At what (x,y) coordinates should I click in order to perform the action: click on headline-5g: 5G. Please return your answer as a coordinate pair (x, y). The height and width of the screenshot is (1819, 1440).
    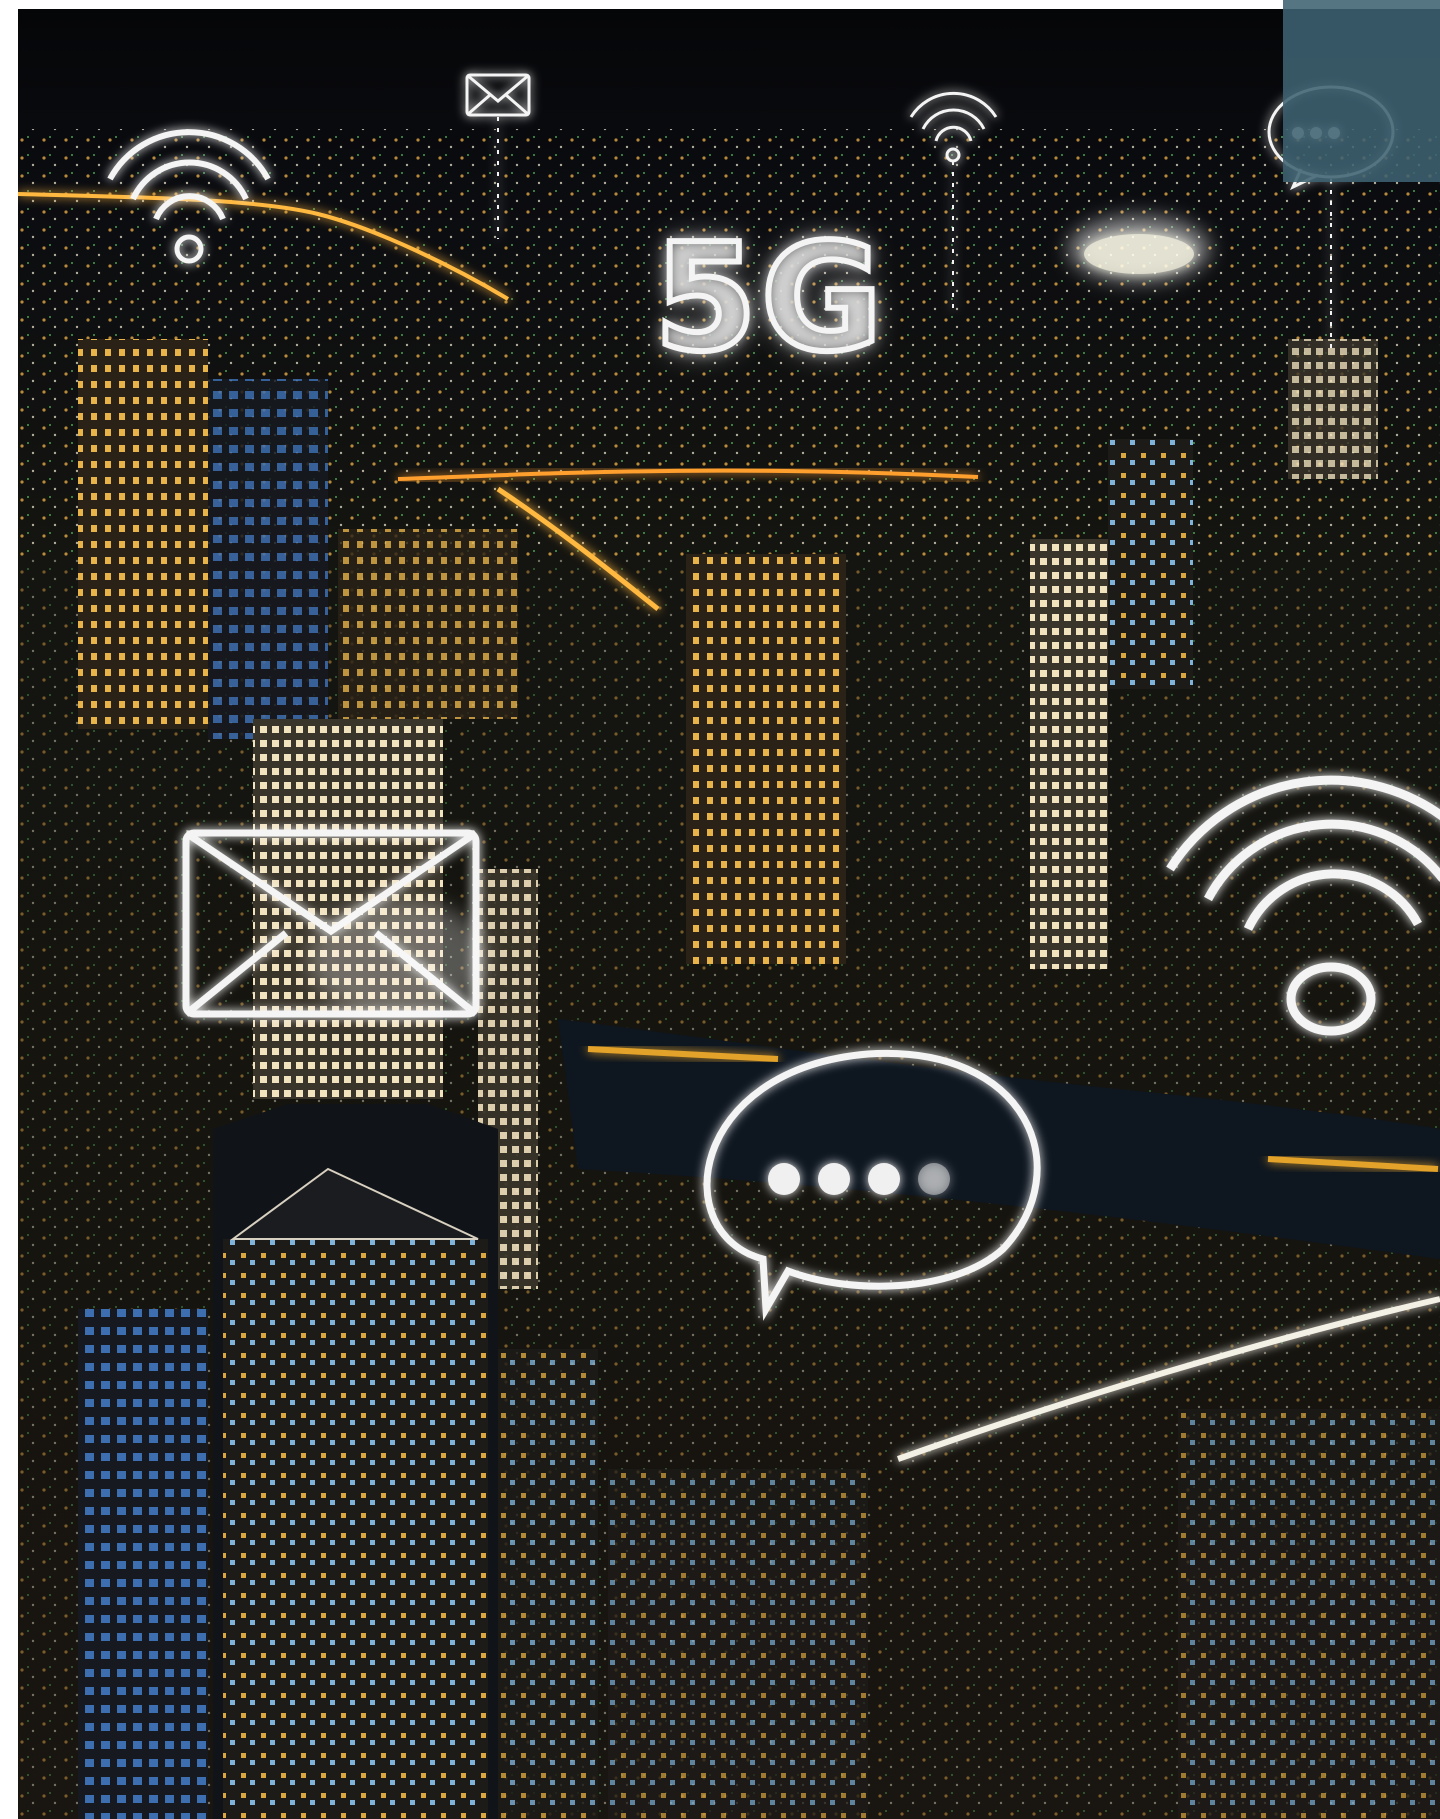
    Looking at the image, I should click on (769, 298).